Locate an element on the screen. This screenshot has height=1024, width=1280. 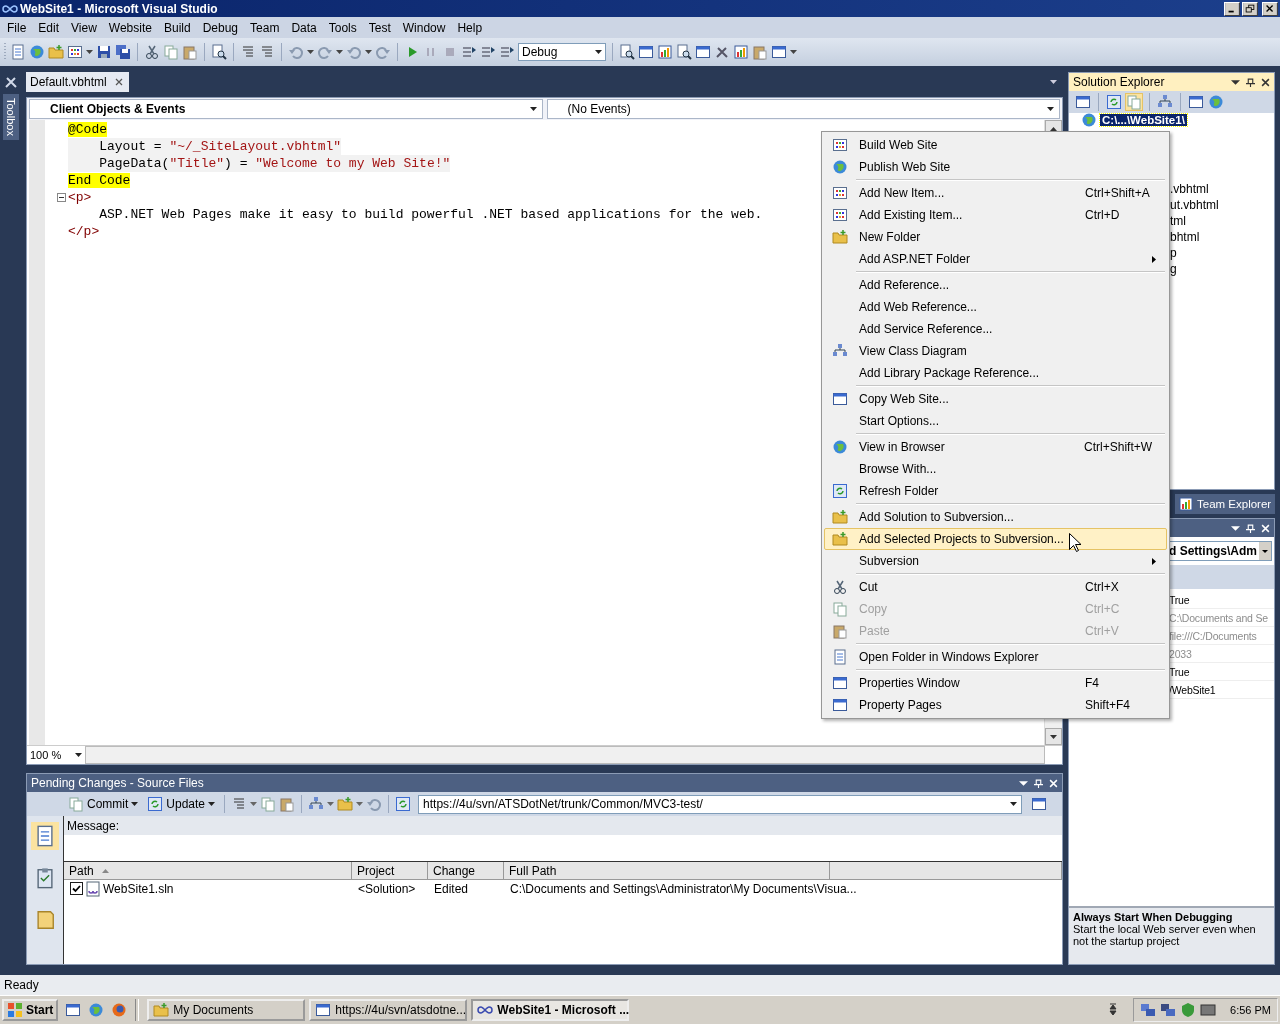
minimize-button is located at coordinates (1232, 8).